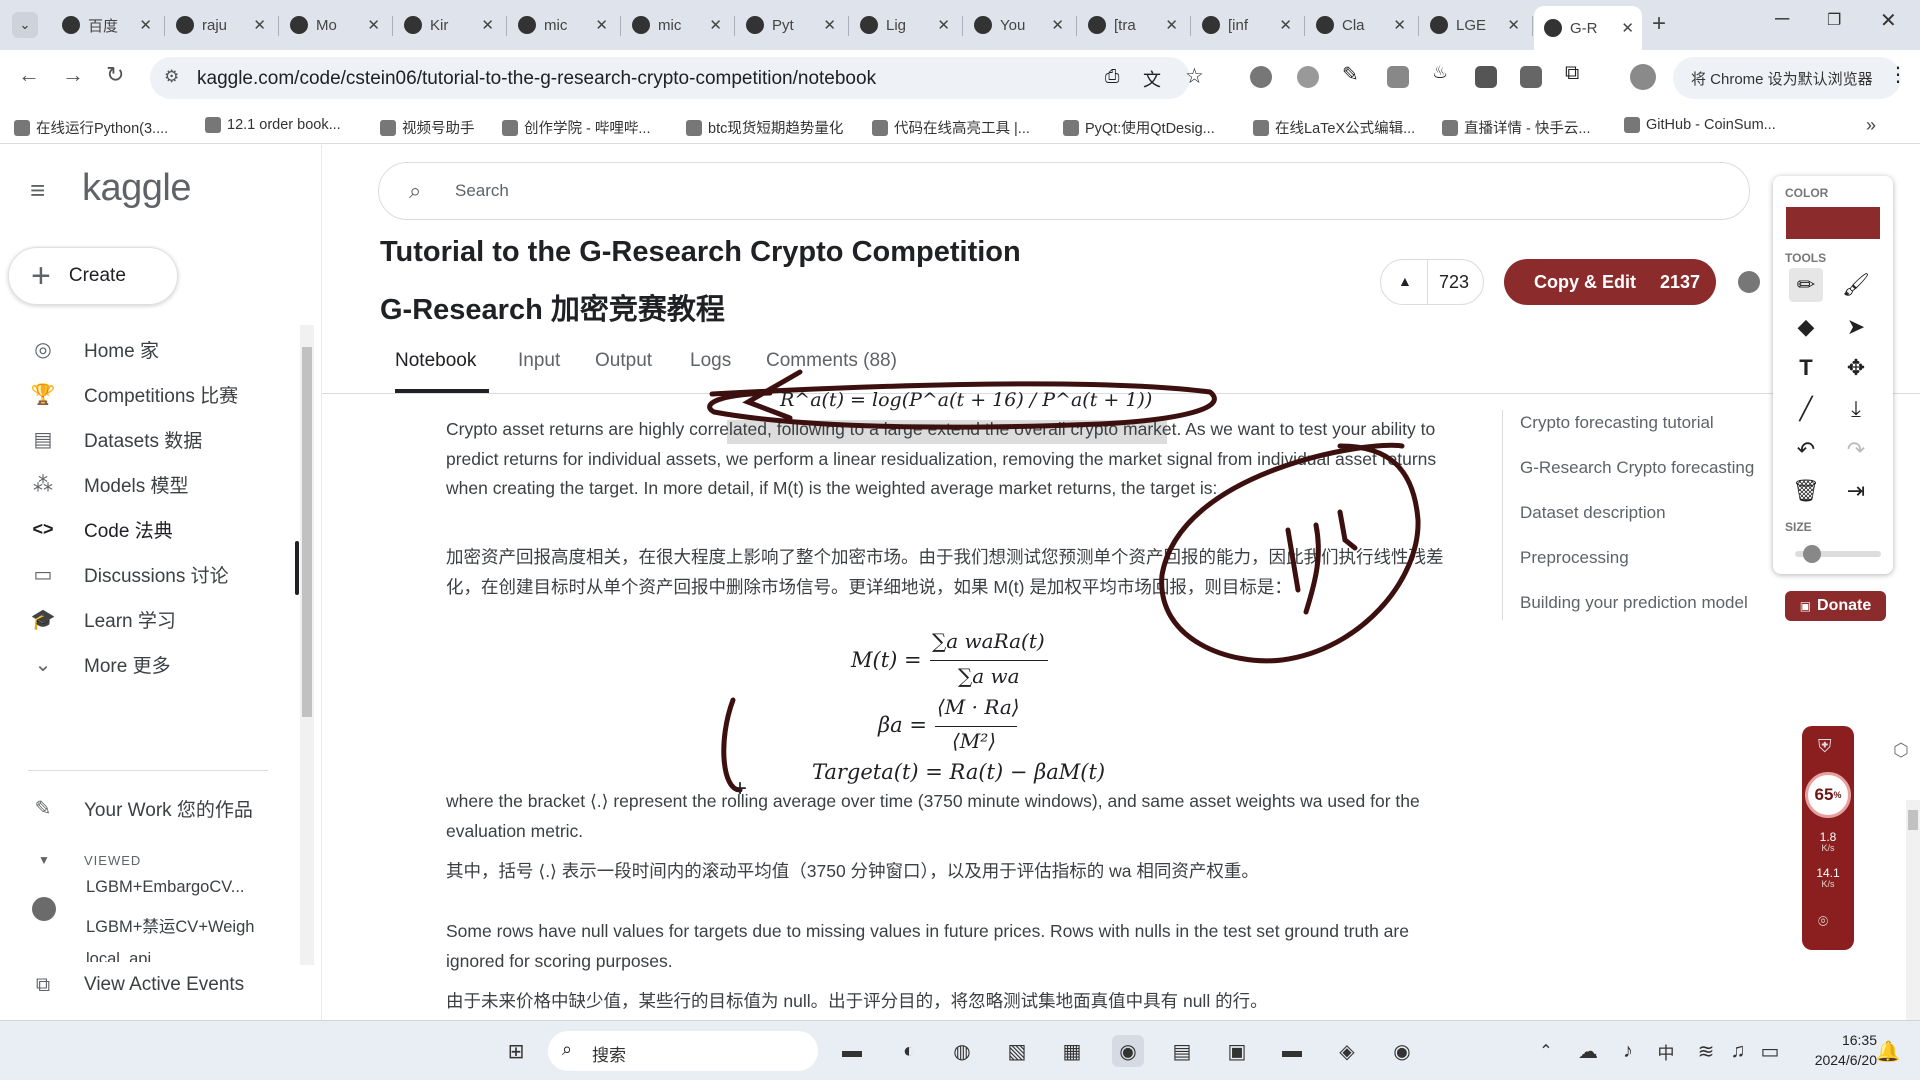 The width and height of the screenshot is (1920, 1080). What do you see at coordinates (1856, 409) in the screenshot?
I see `download-tool-icon: ⤓` at bounding box center [1856, 409].